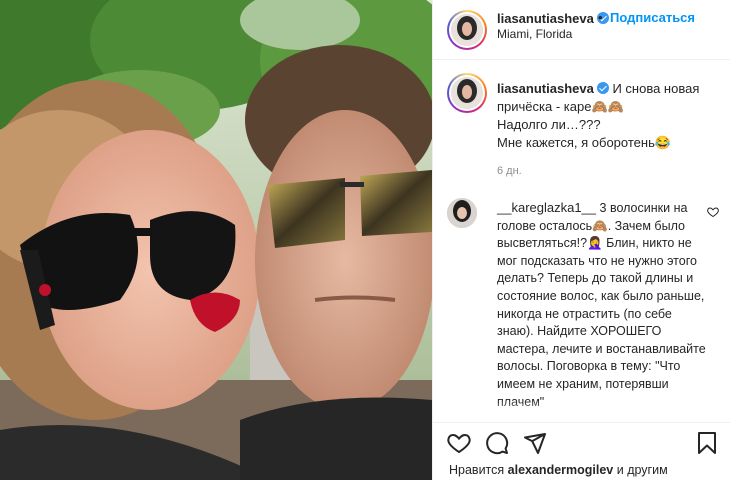 This screenshot has width=730, height=480. Describe the element at coordinates (713, 212) in the screenshot. I see `like-comment-icon` at that location.